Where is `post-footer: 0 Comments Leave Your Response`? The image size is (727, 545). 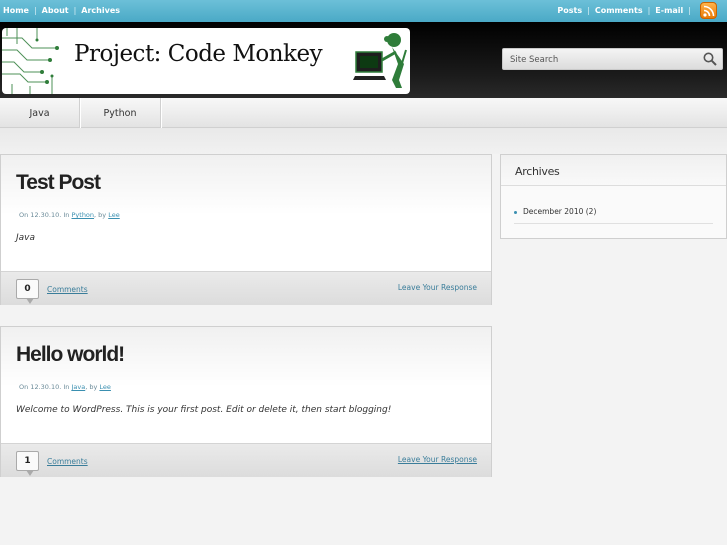 post-footer: 0 Comments Leave Your Response is located at coordinates (246, 288).